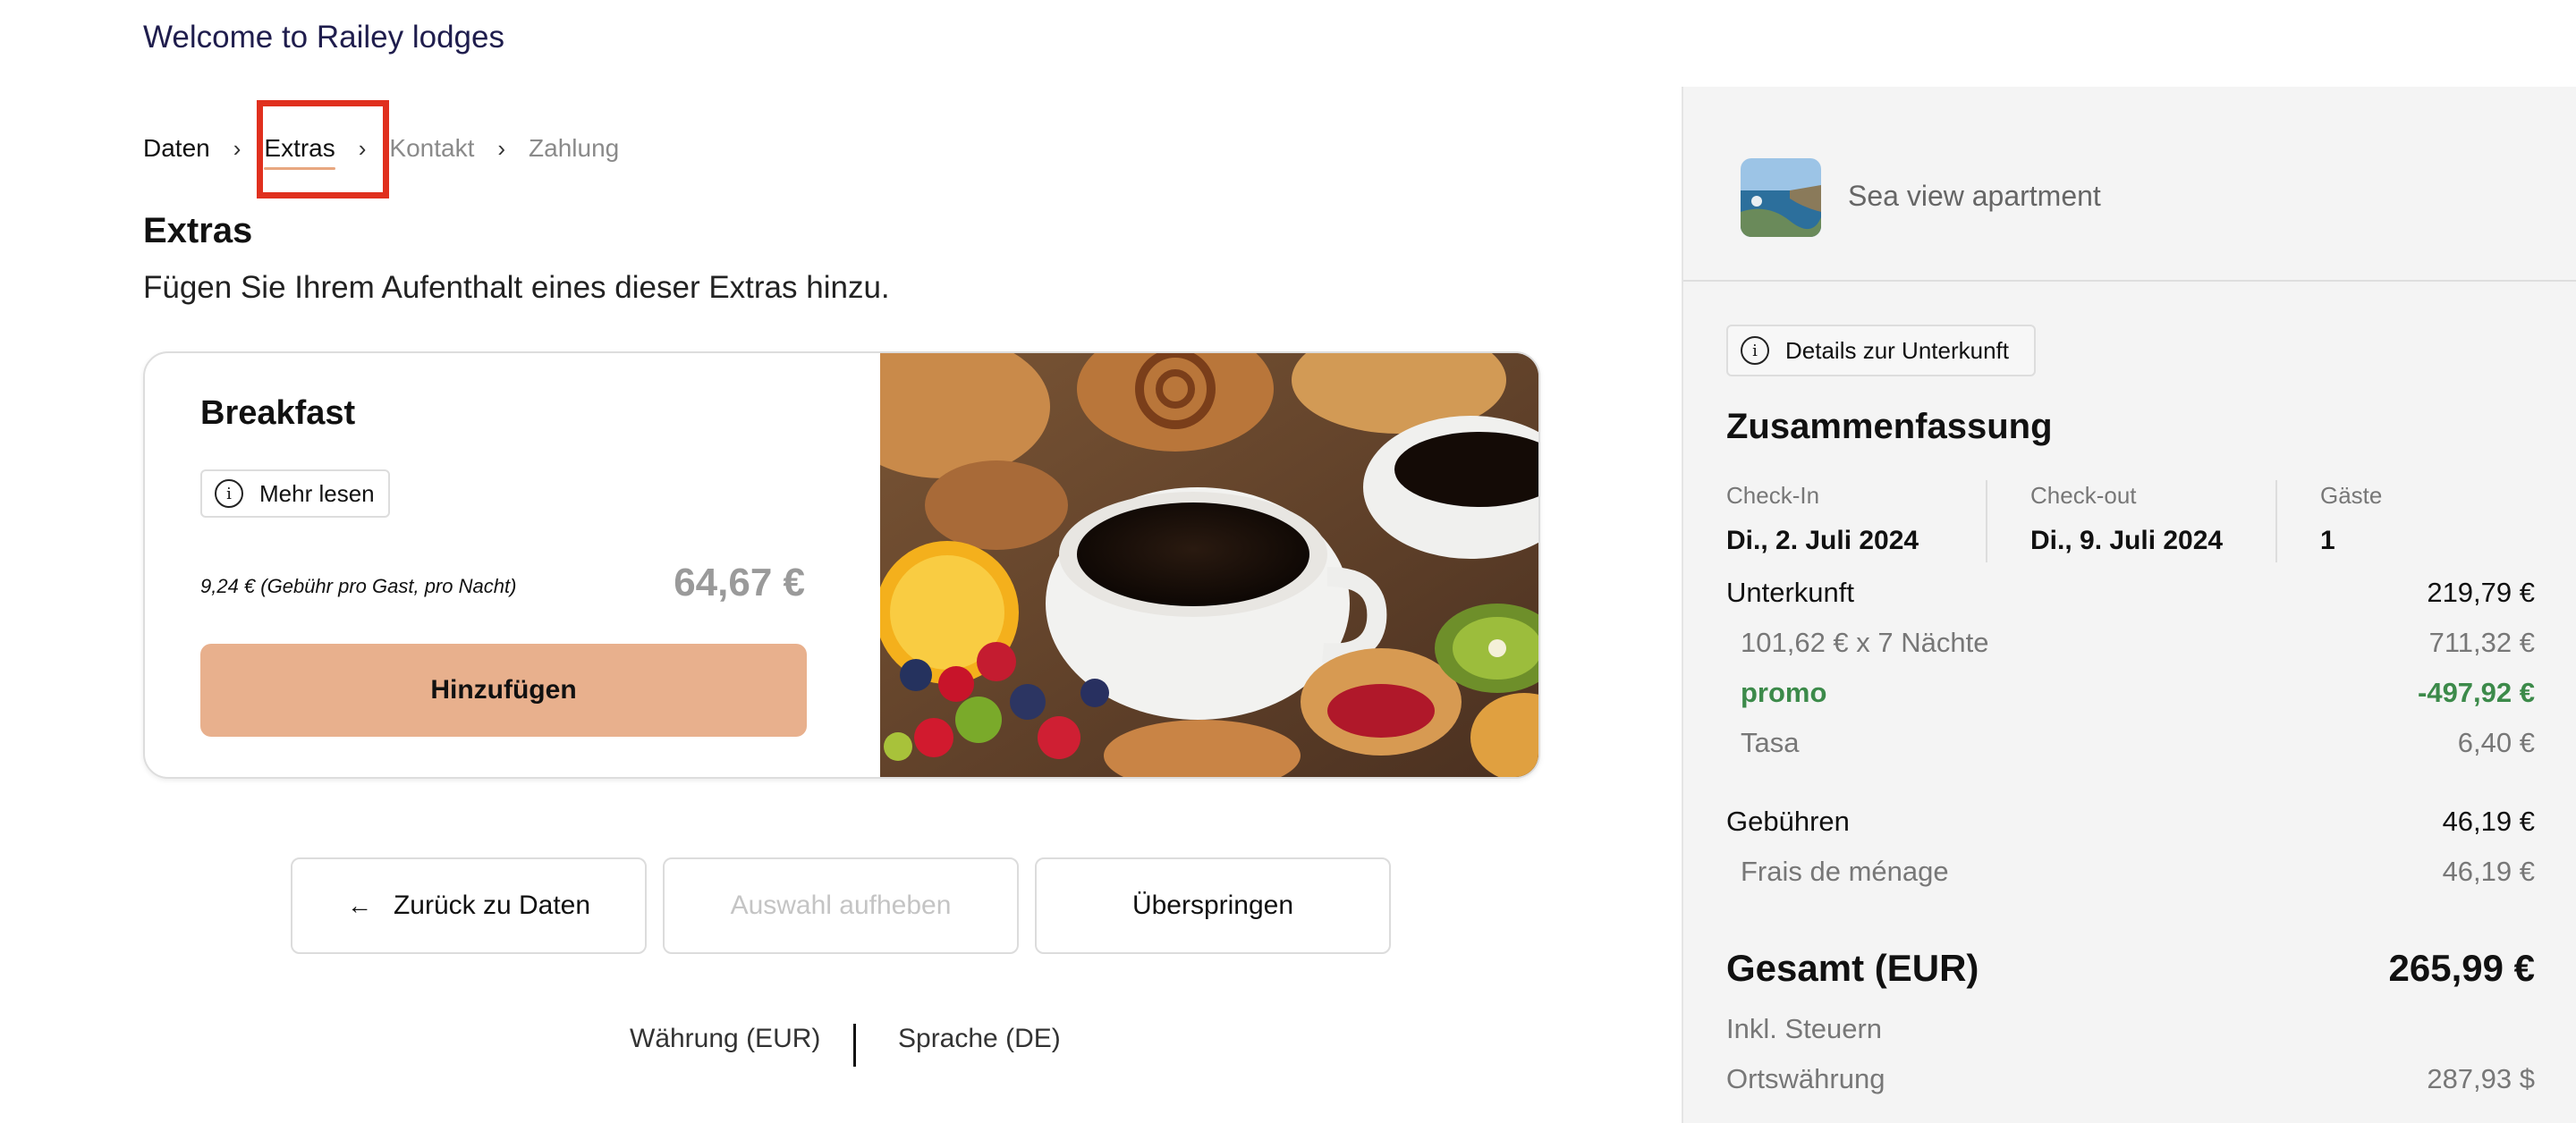 This screenshot has height=1123, width=2576. Describe the element at coordinates (1974, 196) in the screenshot. I see `apartment-name: Sea view apartment` at that location.